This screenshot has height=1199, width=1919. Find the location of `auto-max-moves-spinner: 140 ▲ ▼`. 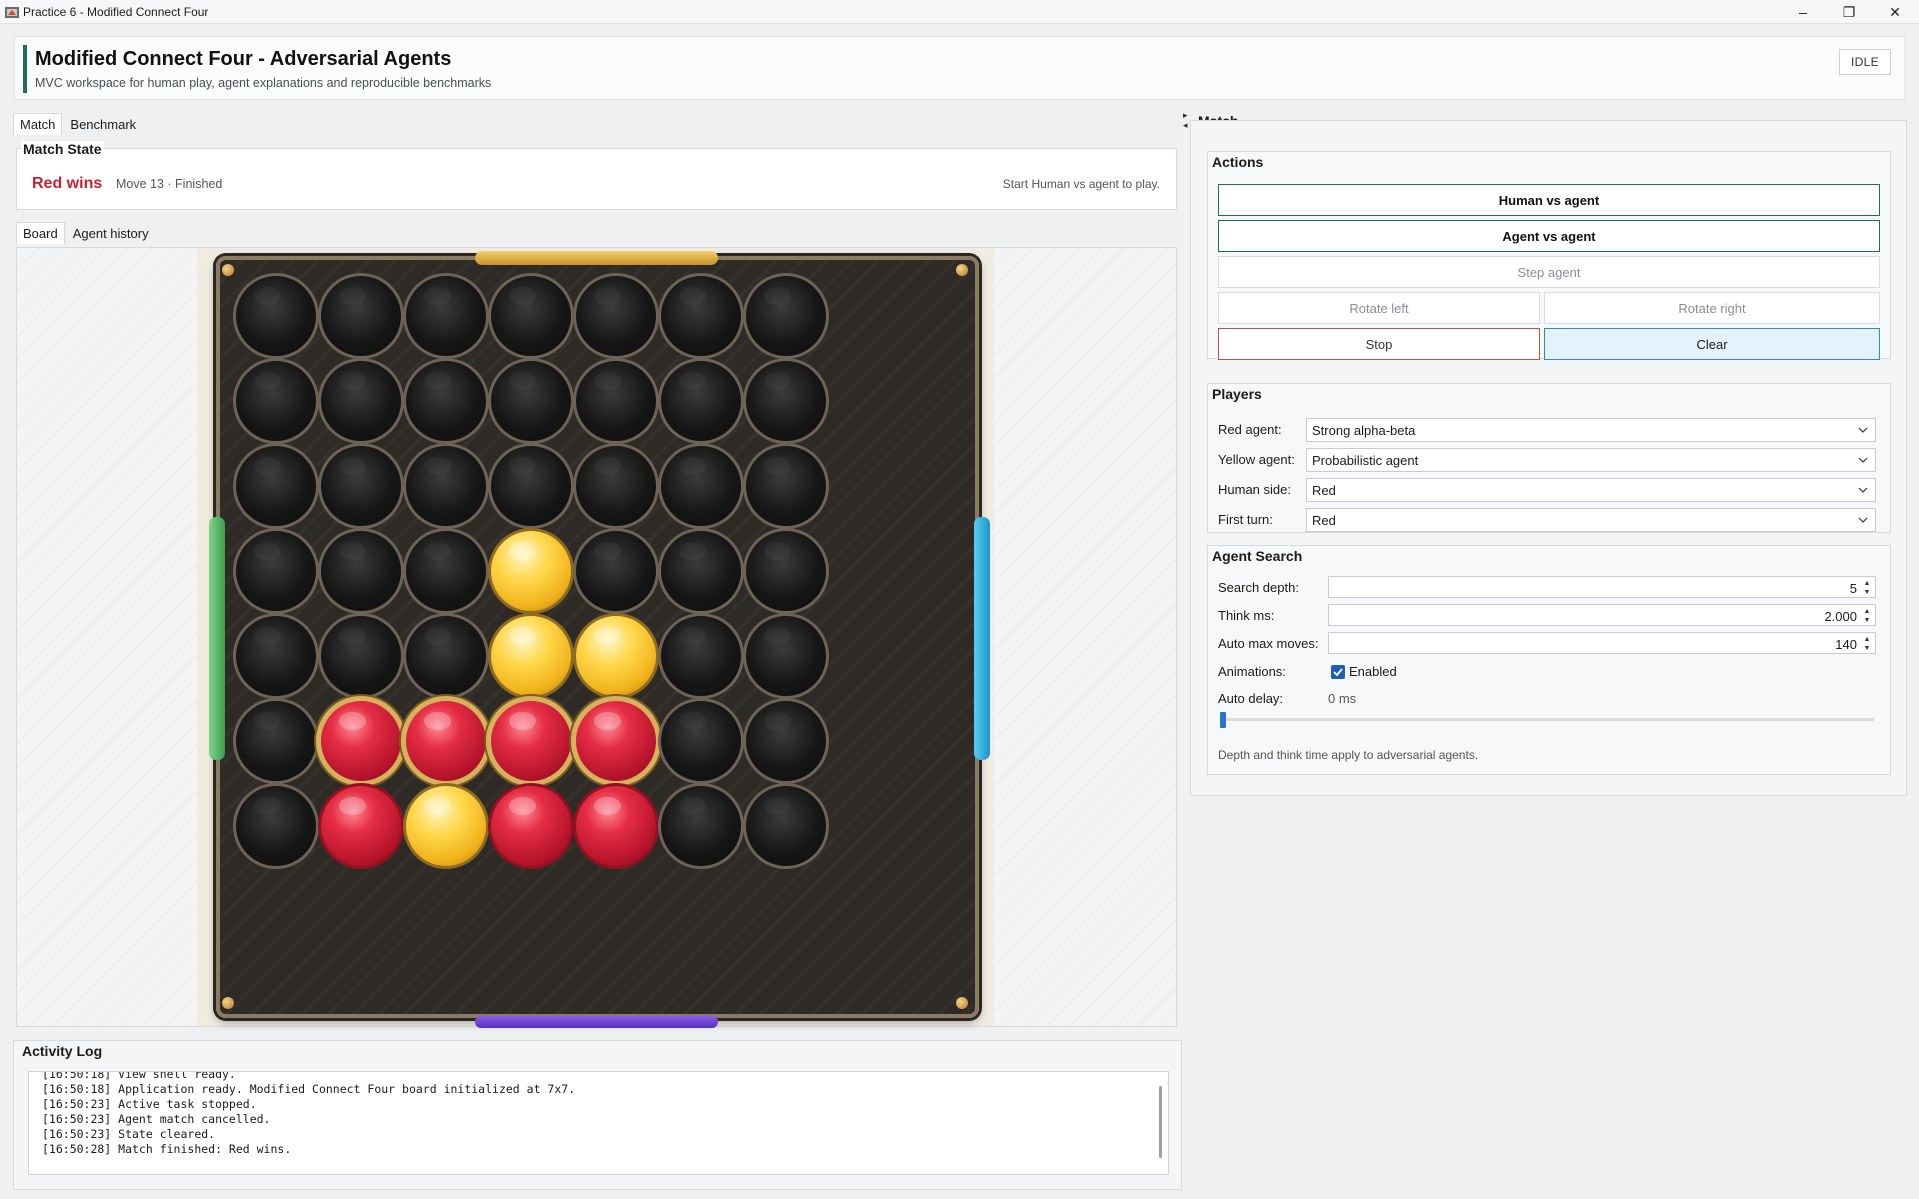

auto-max-moves-spinner: 140 ▲ ▼ is located at coordinates (1602, 643).